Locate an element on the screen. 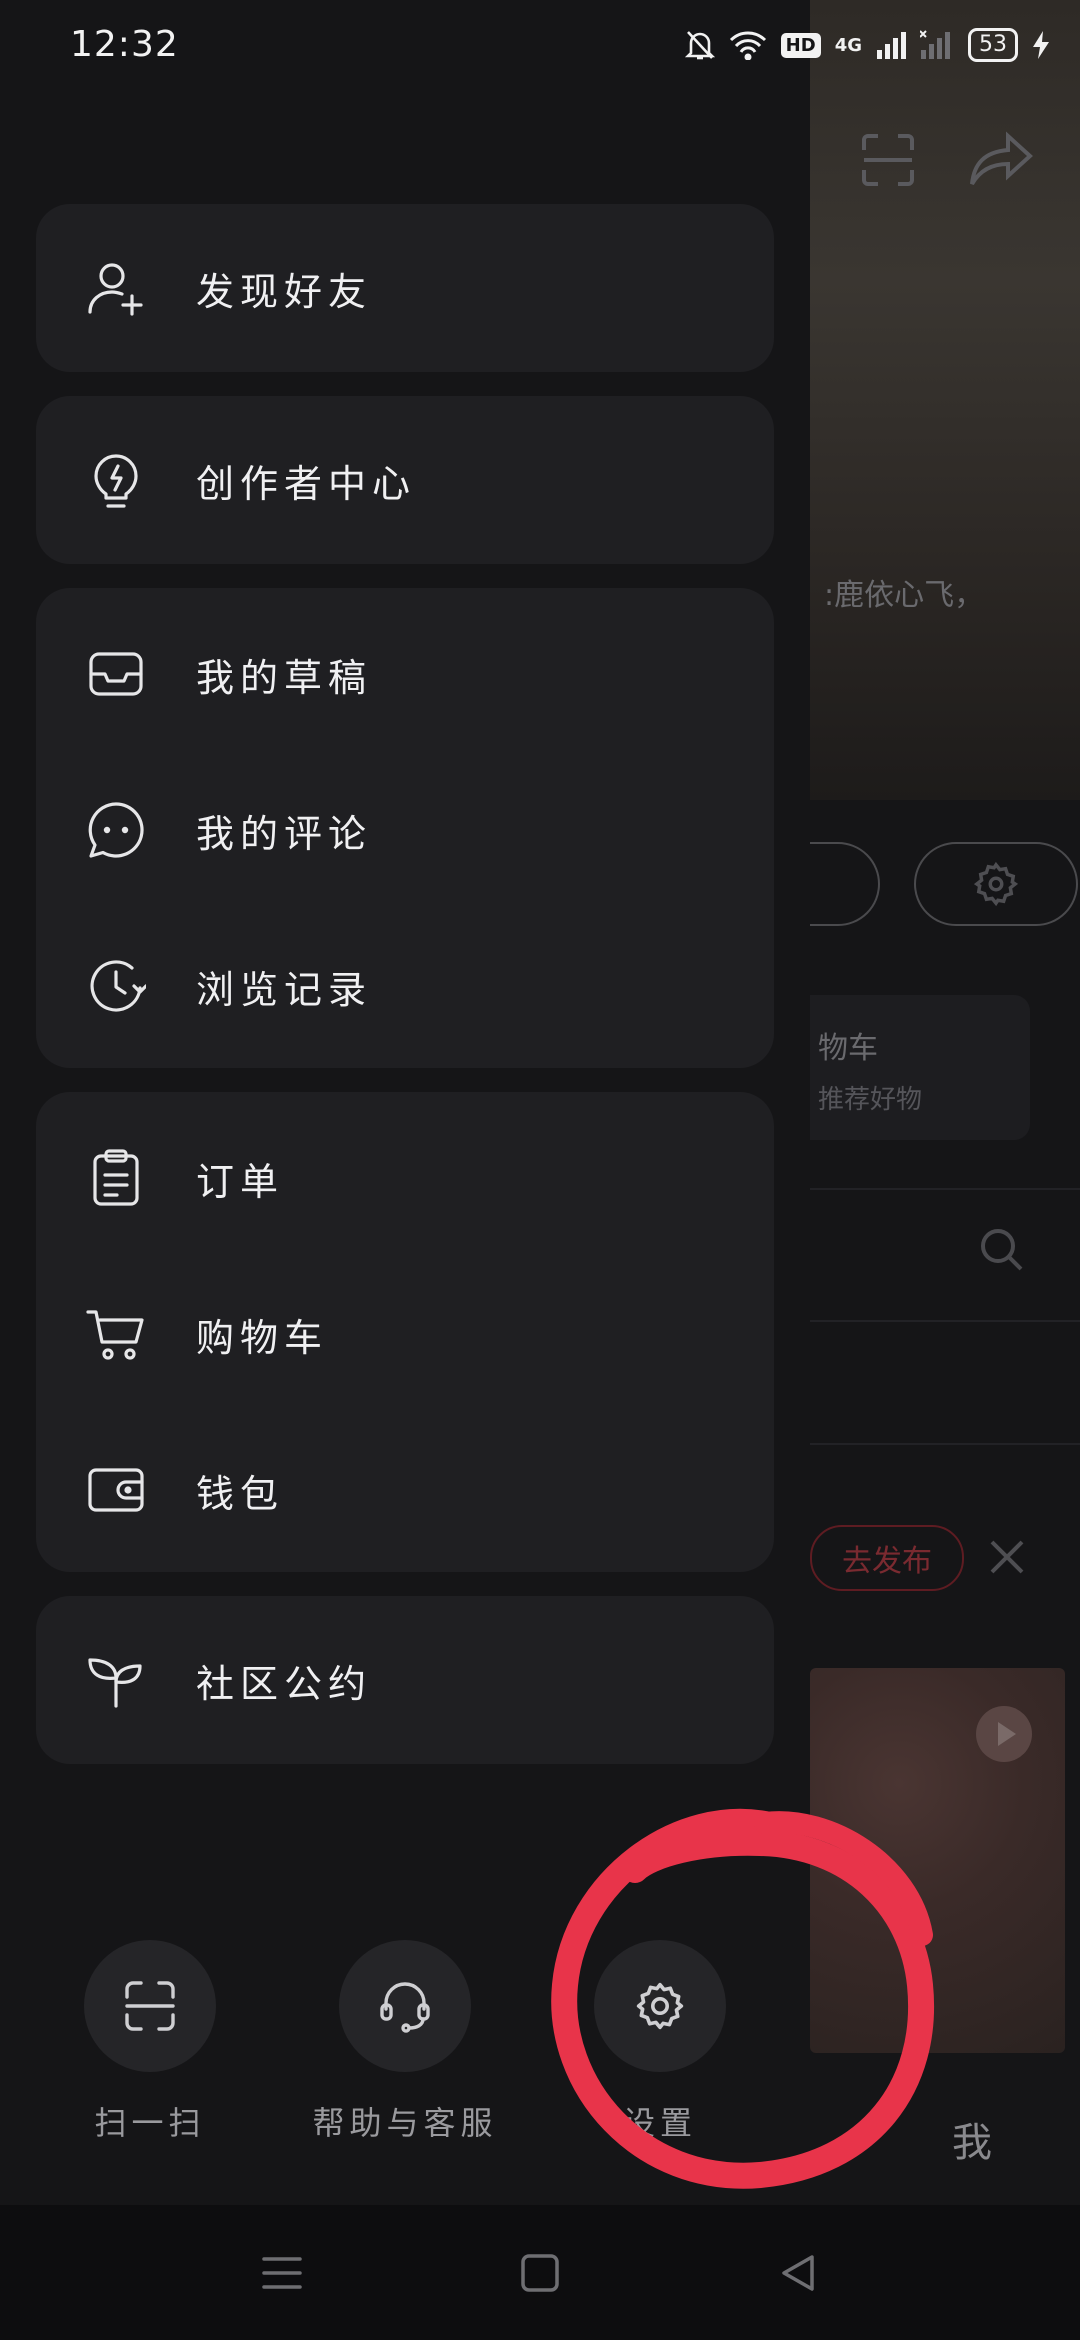  home-square-icon is located at coordinates (540, 2272).